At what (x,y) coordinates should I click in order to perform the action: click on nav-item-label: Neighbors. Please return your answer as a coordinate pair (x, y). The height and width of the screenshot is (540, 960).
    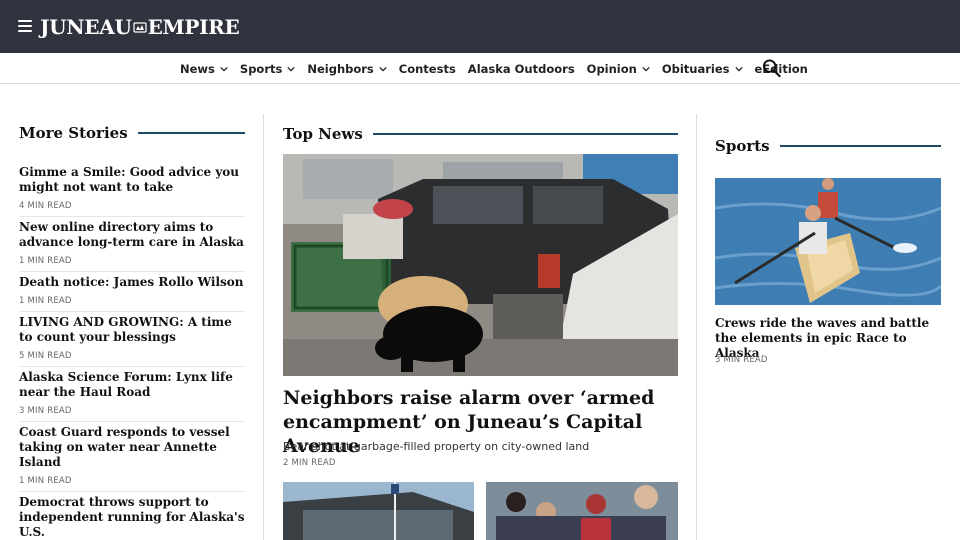
    Looking at the image, I should click on (340, 68).